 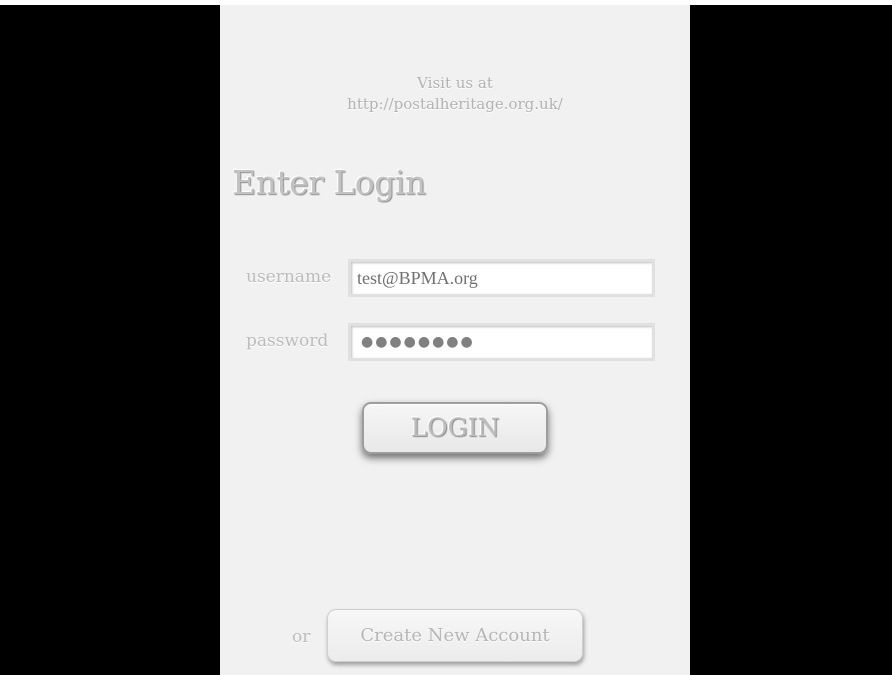 I want to click on username-field: test@BPMA.org, so click(x=501, y=278).